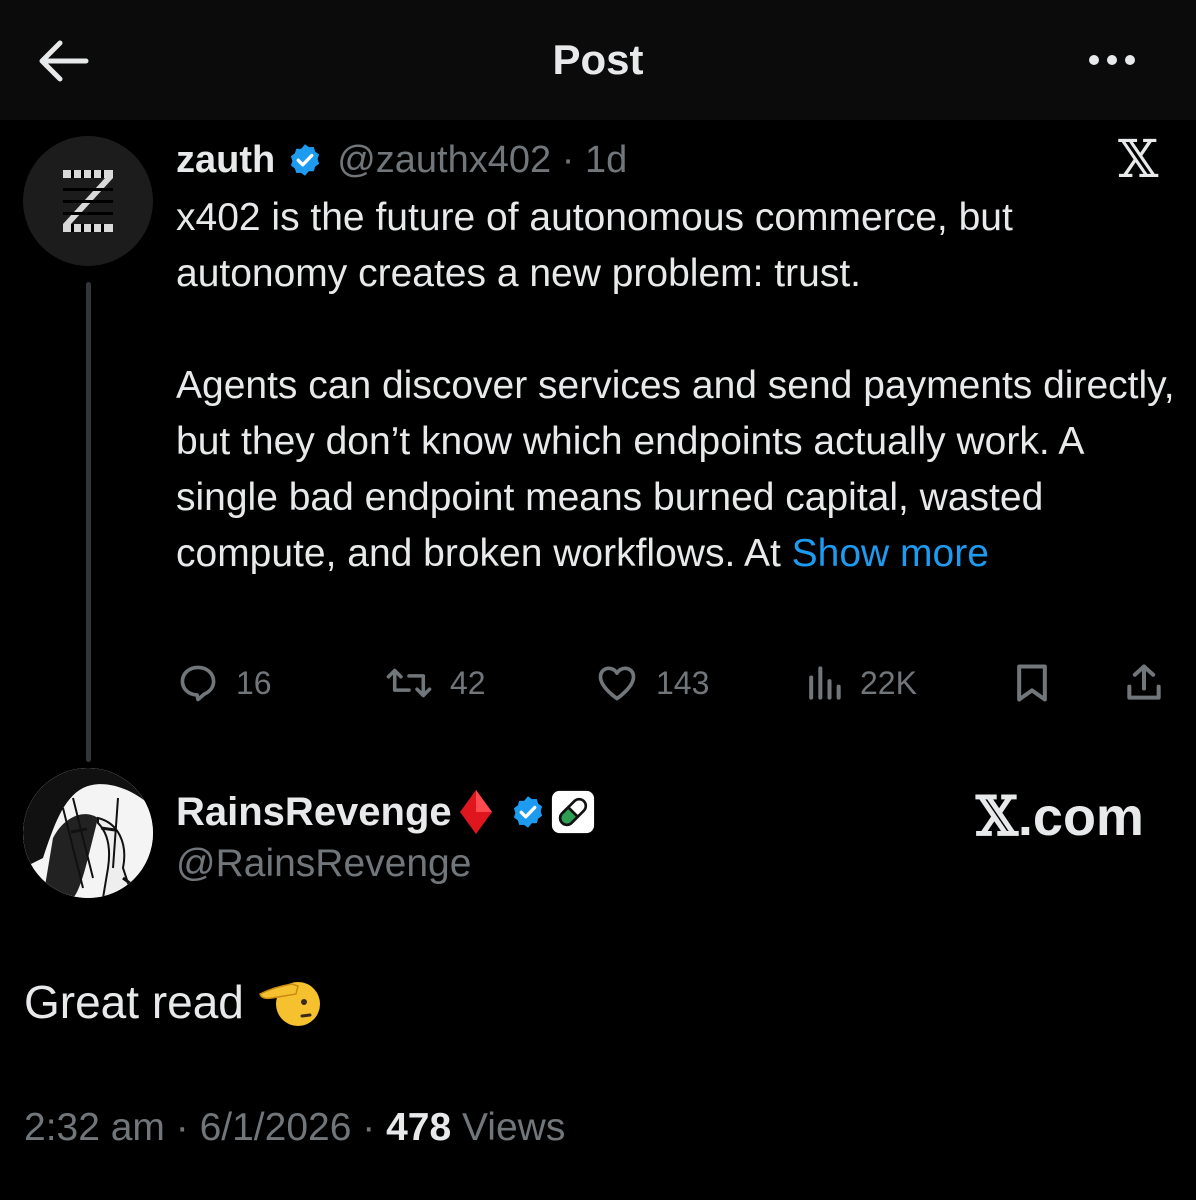 This screenshot has width=1196, height=1200. What do you see at coordinates (888, 682) in the screenshot?
I see `view-count: 22K` at bounding box center [888, 682].